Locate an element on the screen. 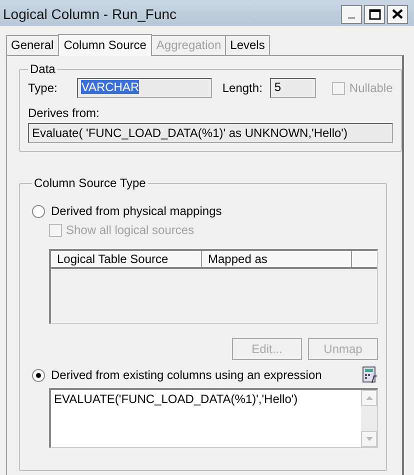  derives-label: Derives from: is located at coordinates (64, 113).